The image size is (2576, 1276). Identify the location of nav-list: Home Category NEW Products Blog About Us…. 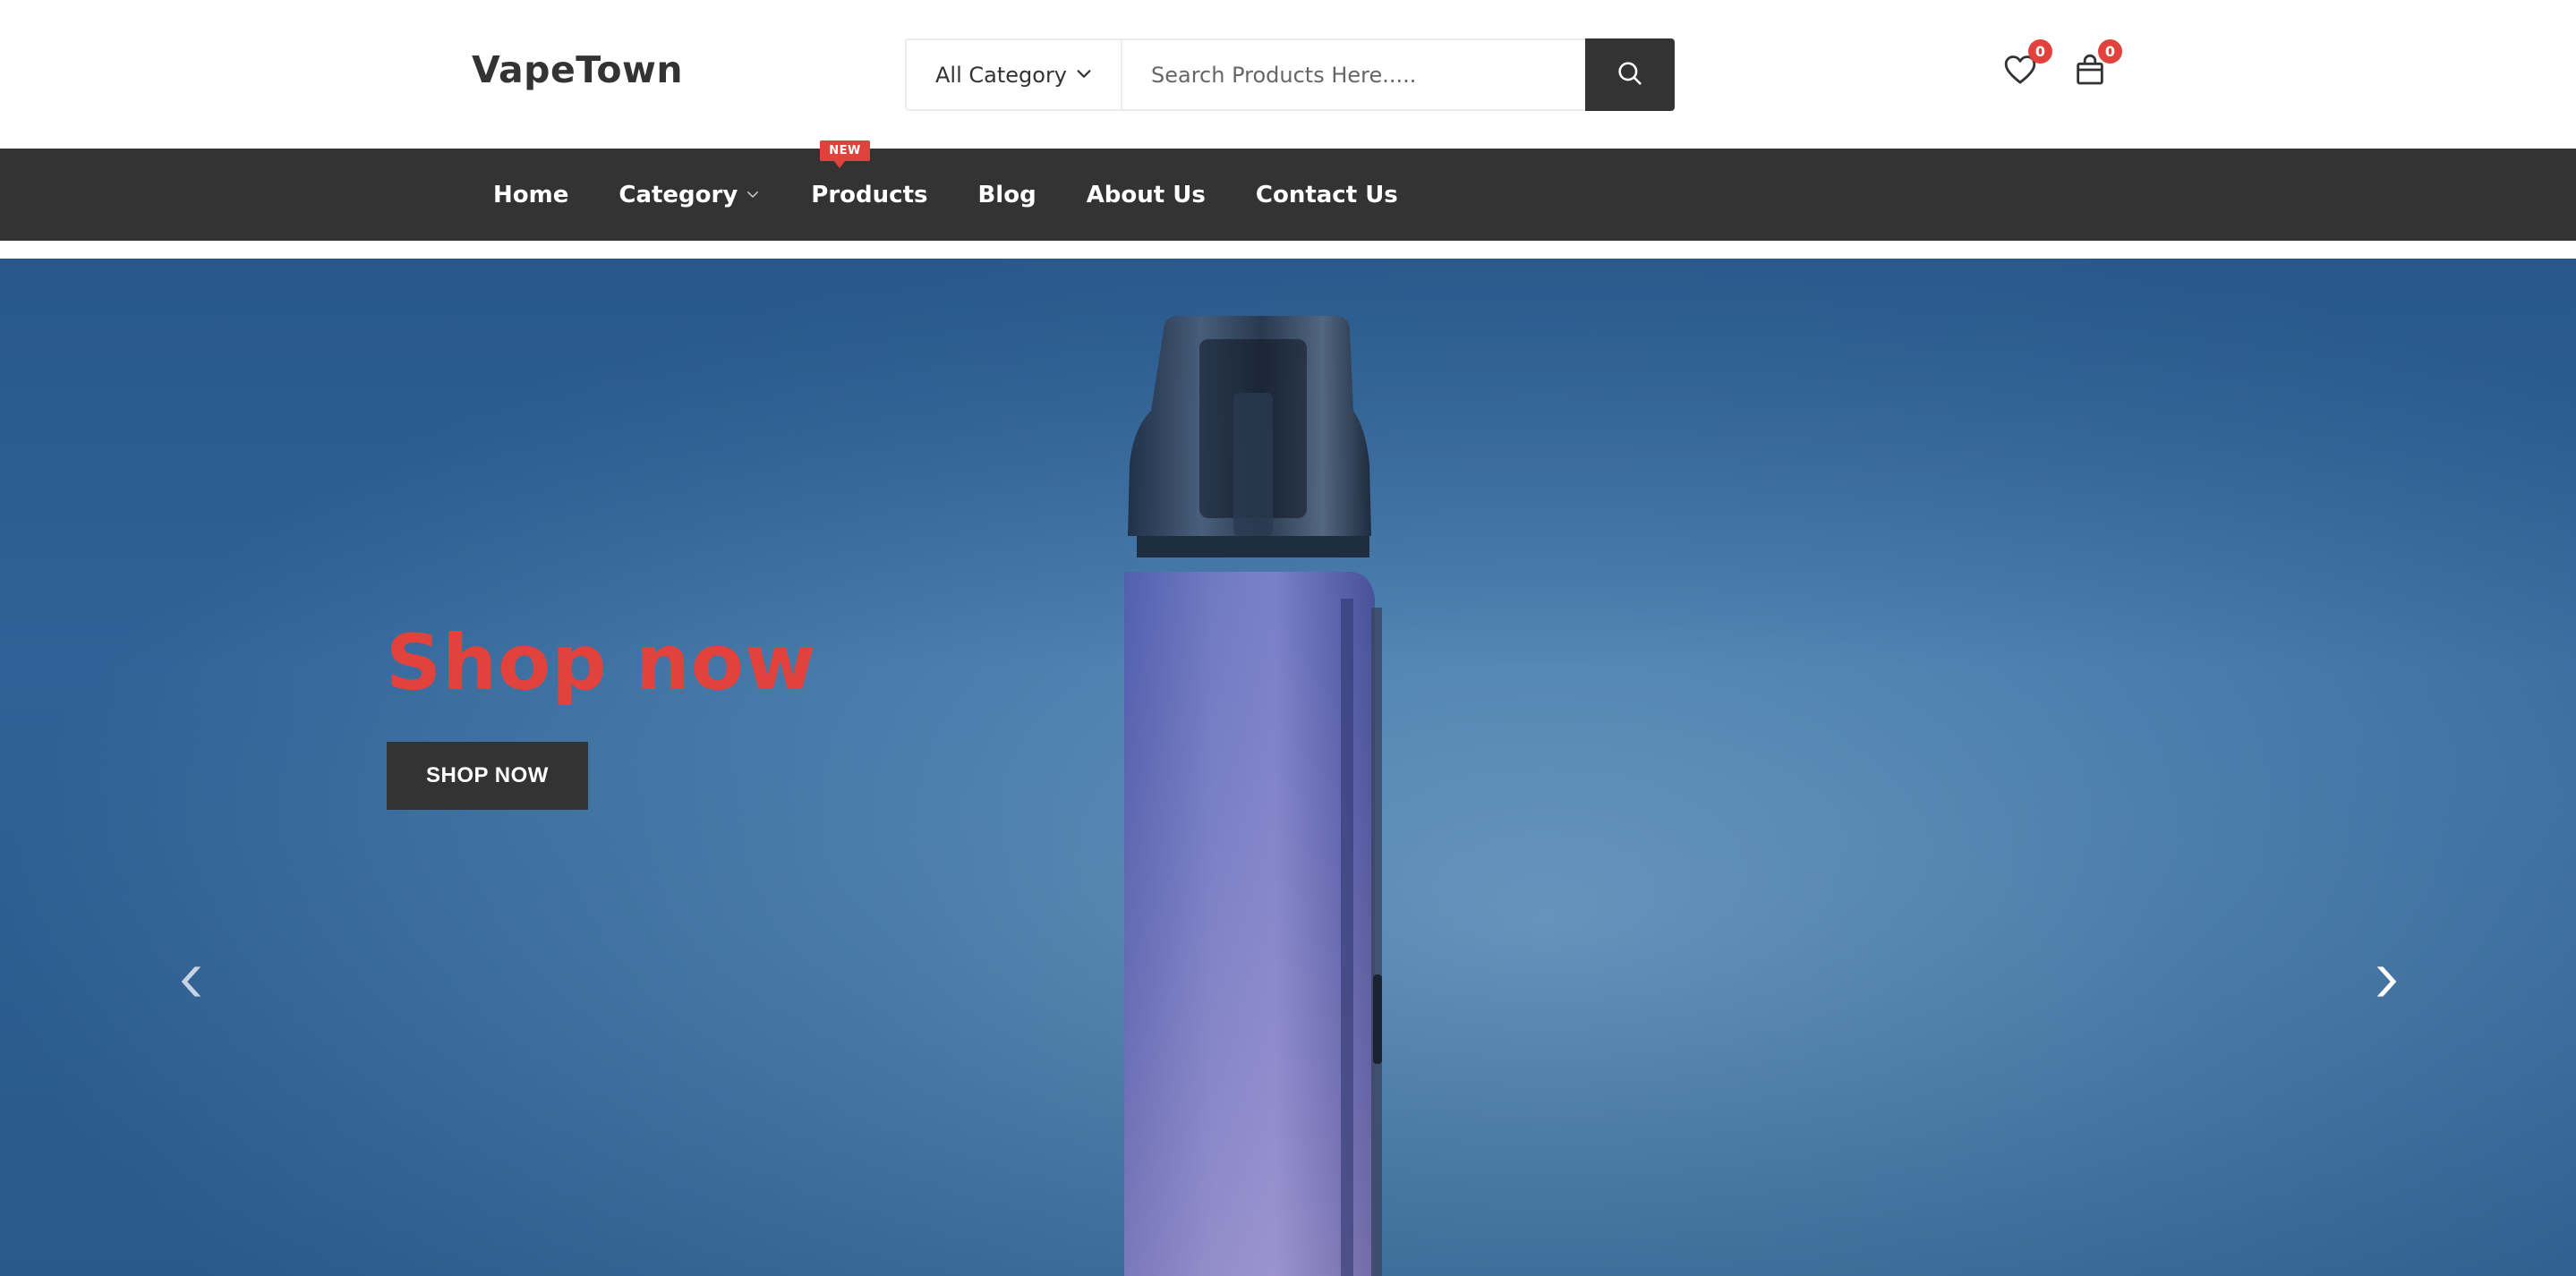
(947, 190).